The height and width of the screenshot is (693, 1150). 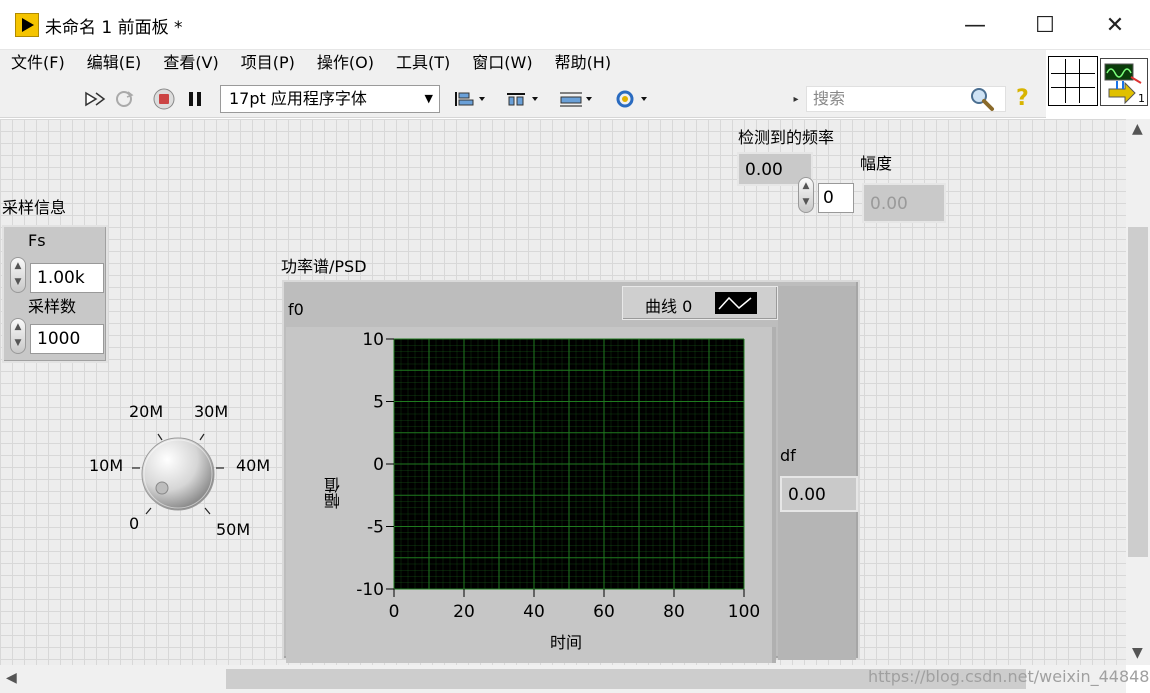 What do you see at coordinates (1137, 653) in the screenshot?
I see `scroll-down-icon: ▼` at bounding box center [1137, 653].